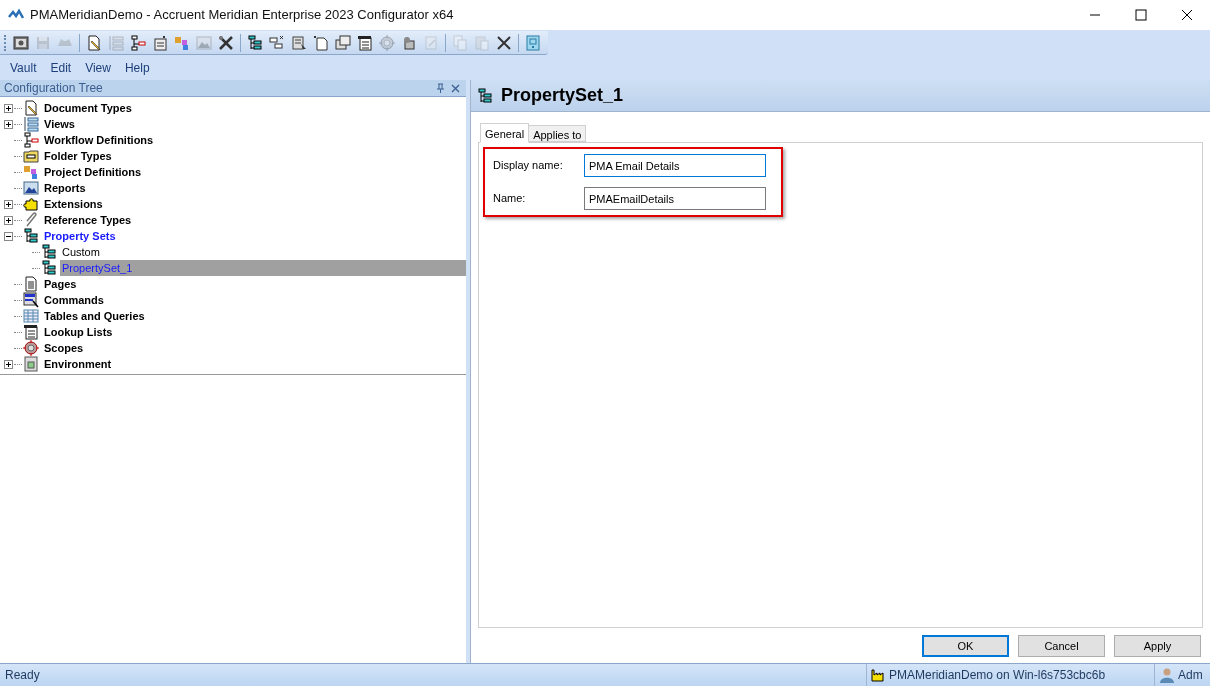  I want to click on flowchart-icon, so click(31, 140).